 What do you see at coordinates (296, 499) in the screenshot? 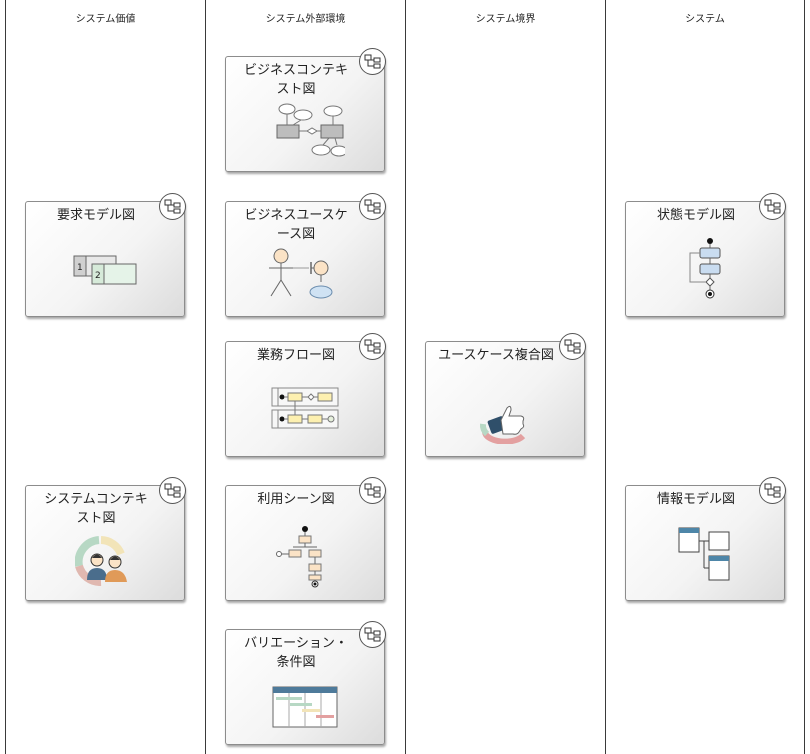
I see `card-label: 利用シーン図` at bounding box center [296, 499].